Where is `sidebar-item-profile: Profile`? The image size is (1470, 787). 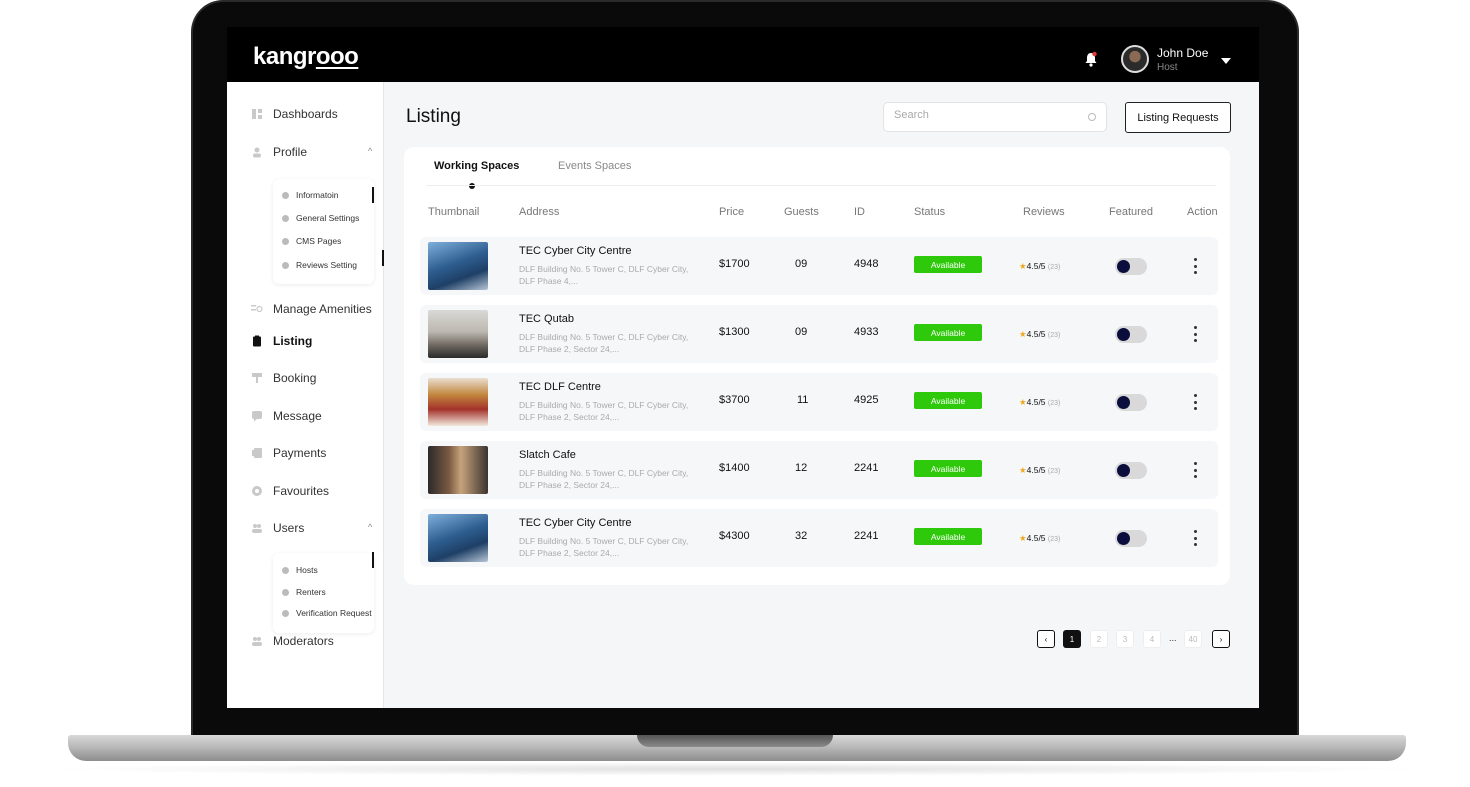 sidebar-item-profile: Profile is located at coordinates (279, 152).